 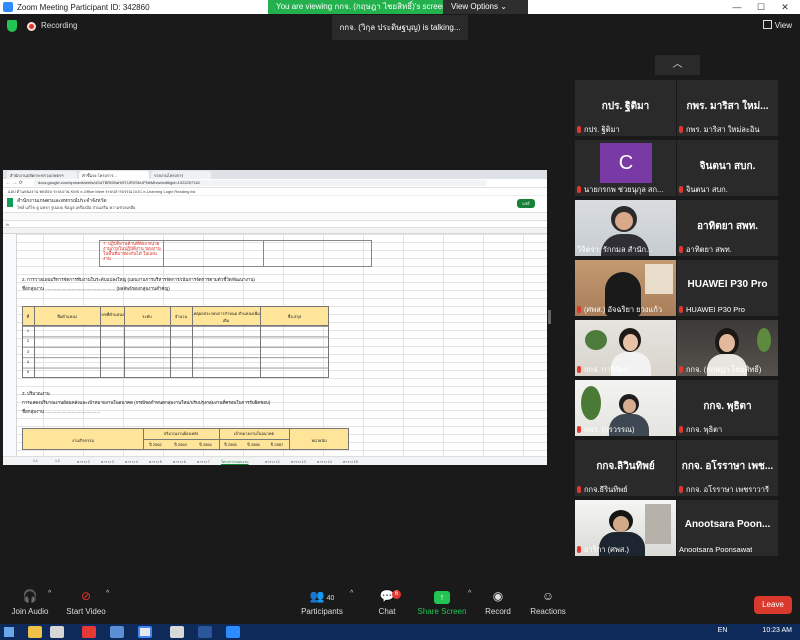 What do you see at coordinates (719, 130) in the screenshot?
I see `participant-name: กพร. มาริสา ใหม่ละอิน` at bounding box center [719, 130].